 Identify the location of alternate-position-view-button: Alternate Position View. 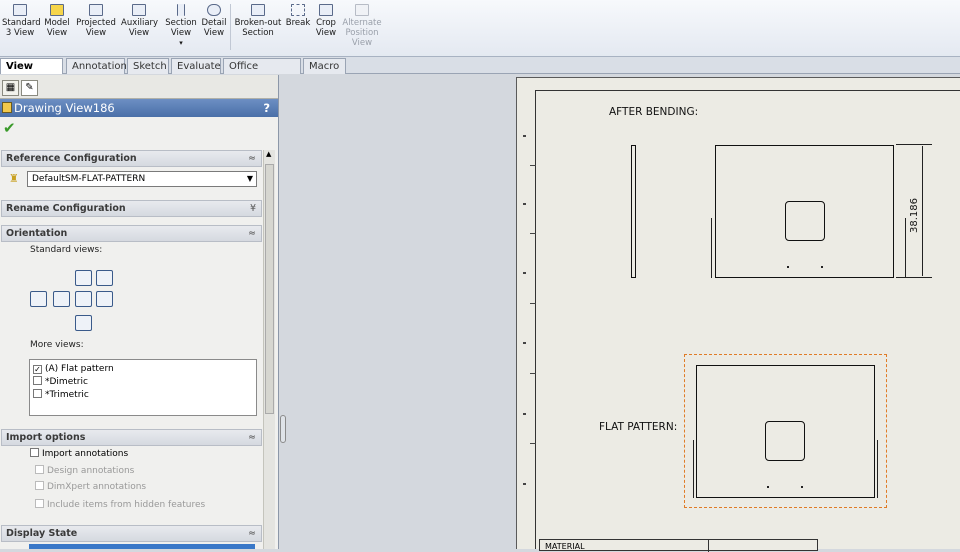
(362, 26).